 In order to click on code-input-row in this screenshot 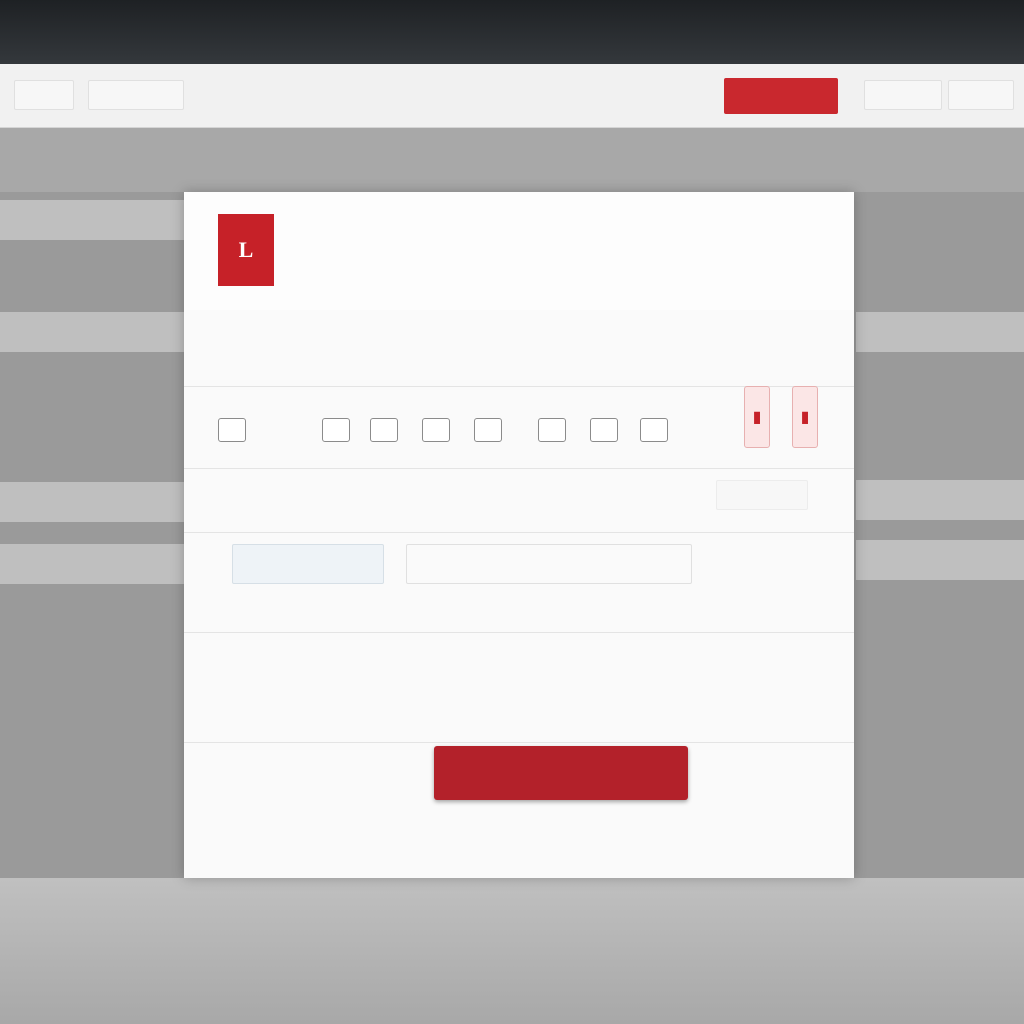, I will do `click(447, 431)`.